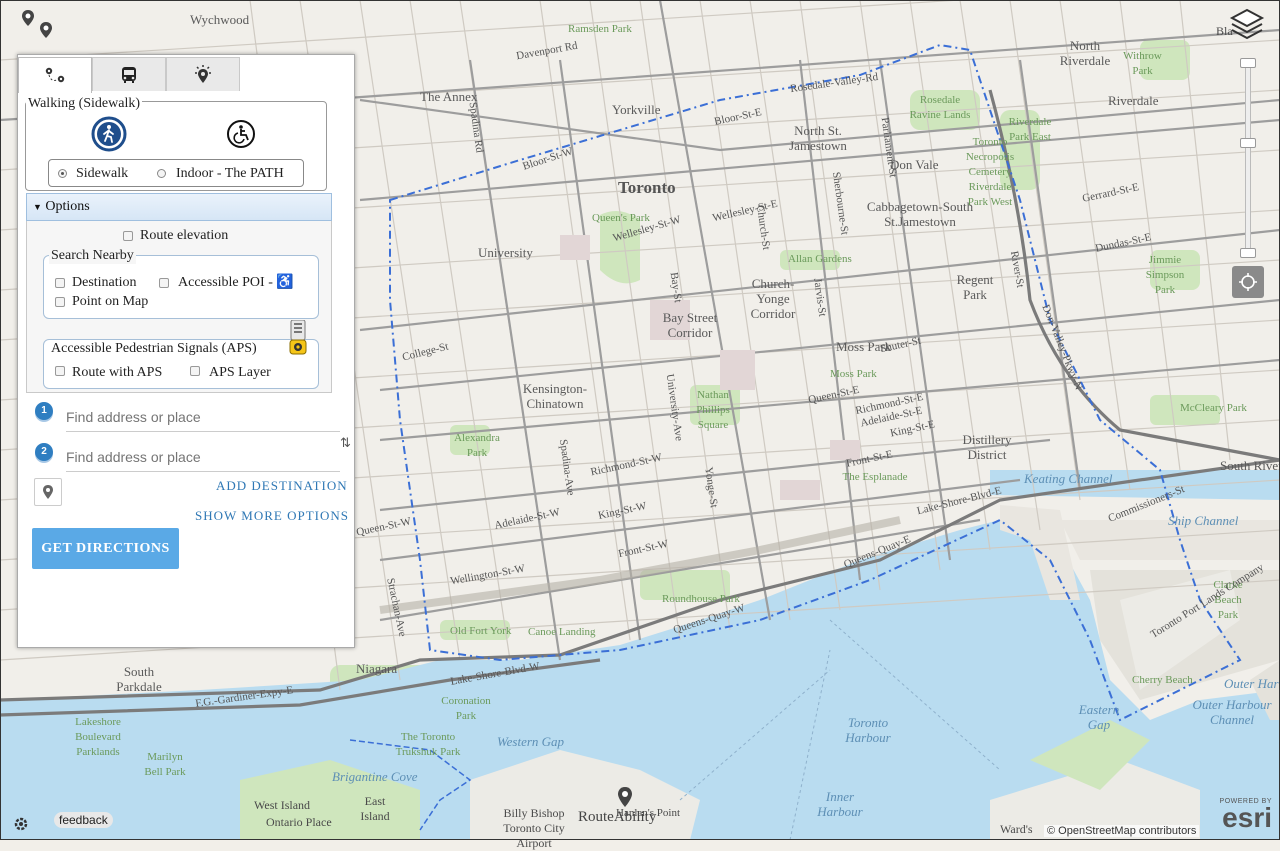  What do you see at coordinates (282, 805) in the screenshot?
I see `label-west-island: West Island` at bounding box center [282, 805].